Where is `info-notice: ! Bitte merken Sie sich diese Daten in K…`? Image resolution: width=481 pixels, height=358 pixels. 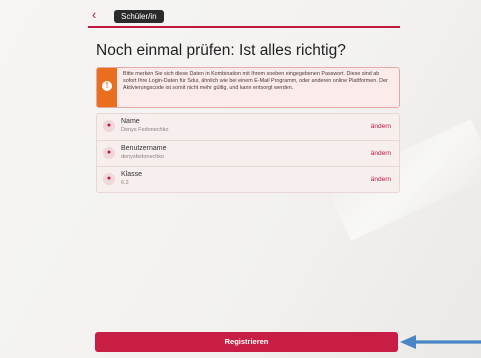
info-notice: ! Bitte merken Sie sich diese Daten in K… is located at coordinates (248, 87).